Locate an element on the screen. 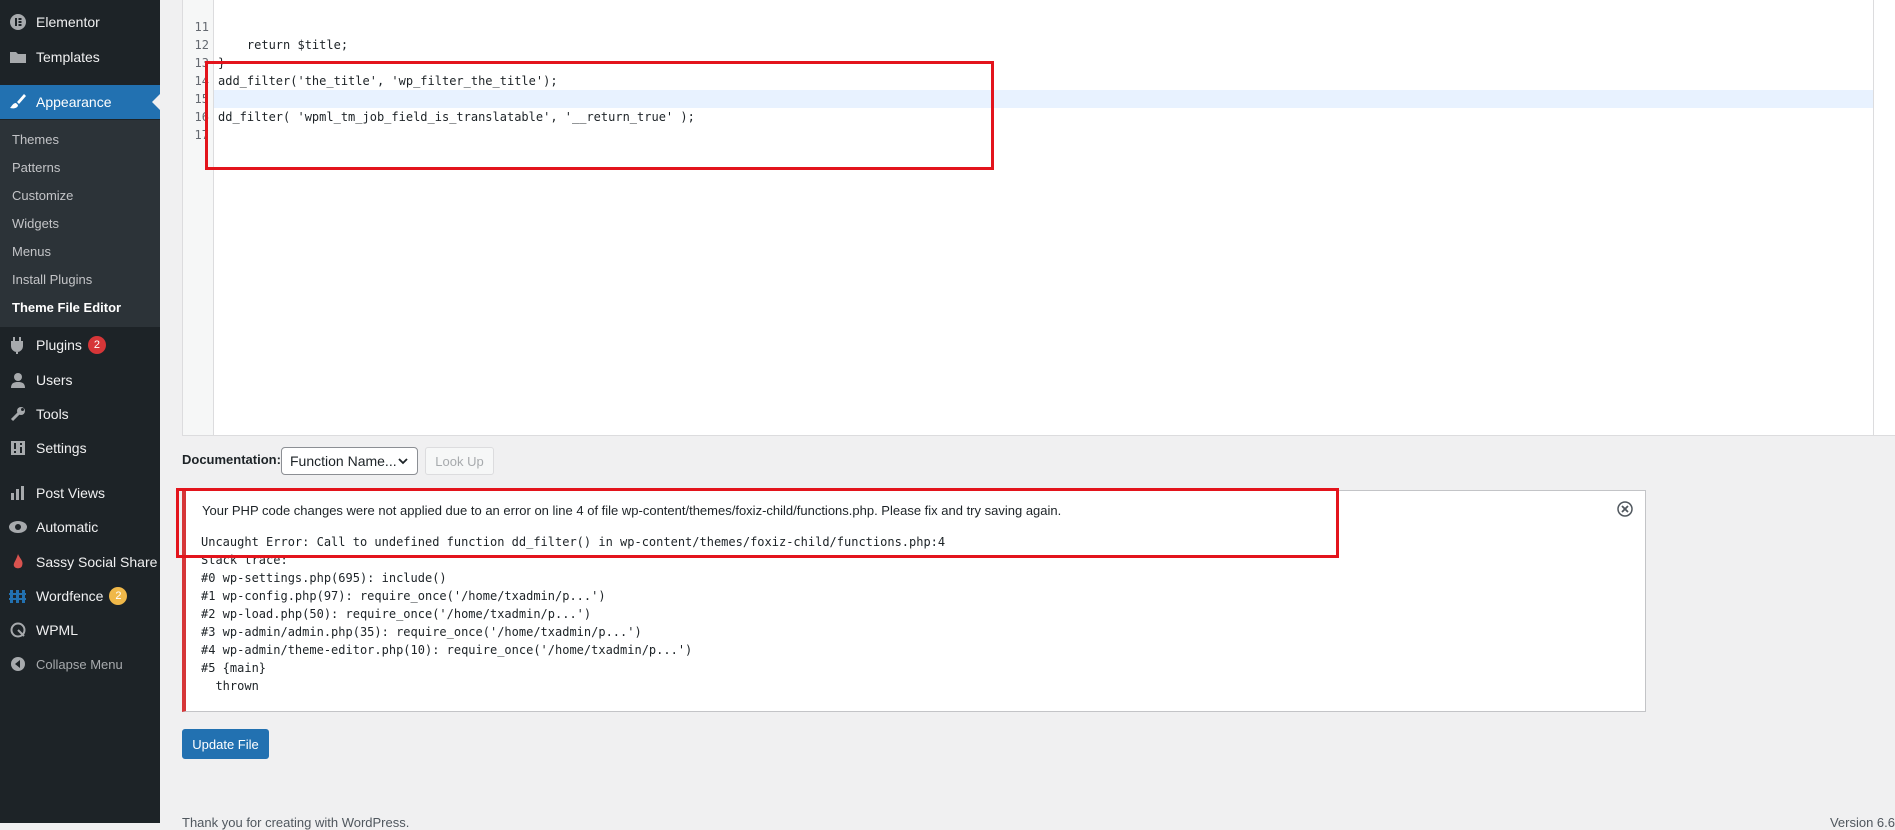  menu-item-appearance: Appearance is located at coordinates (80, 102).